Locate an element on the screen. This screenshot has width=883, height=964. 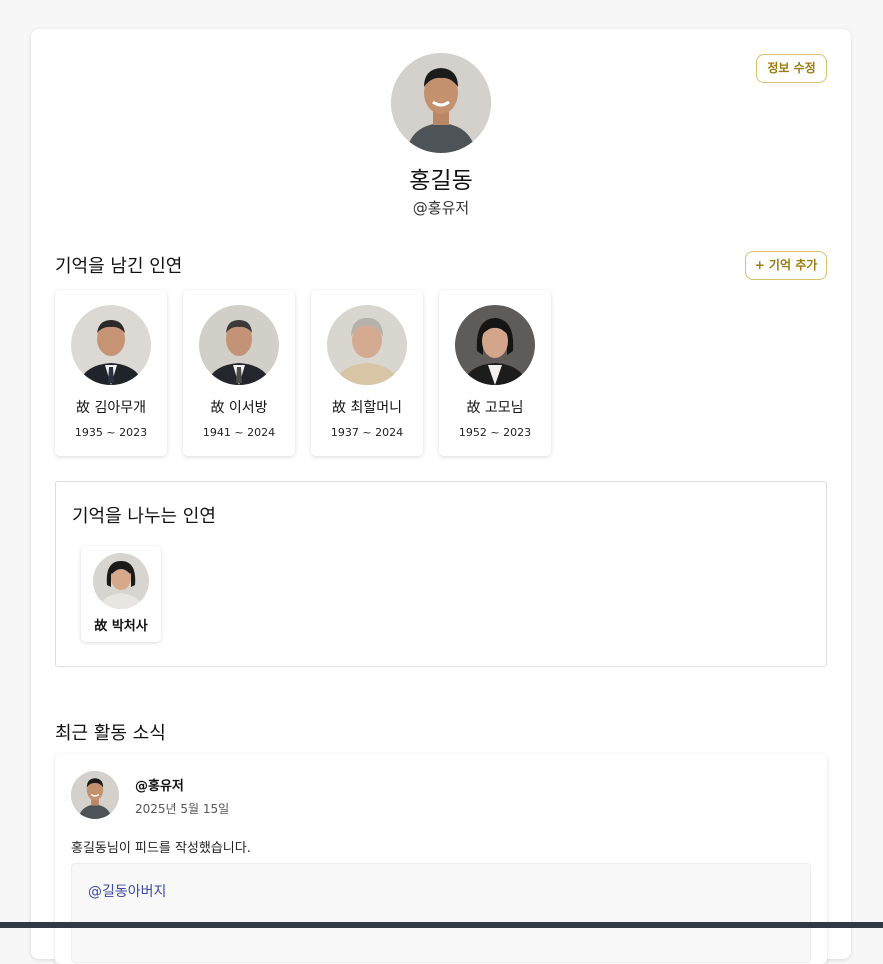
sharing-name: 故 박처사 is located at coordinates (121, 626).